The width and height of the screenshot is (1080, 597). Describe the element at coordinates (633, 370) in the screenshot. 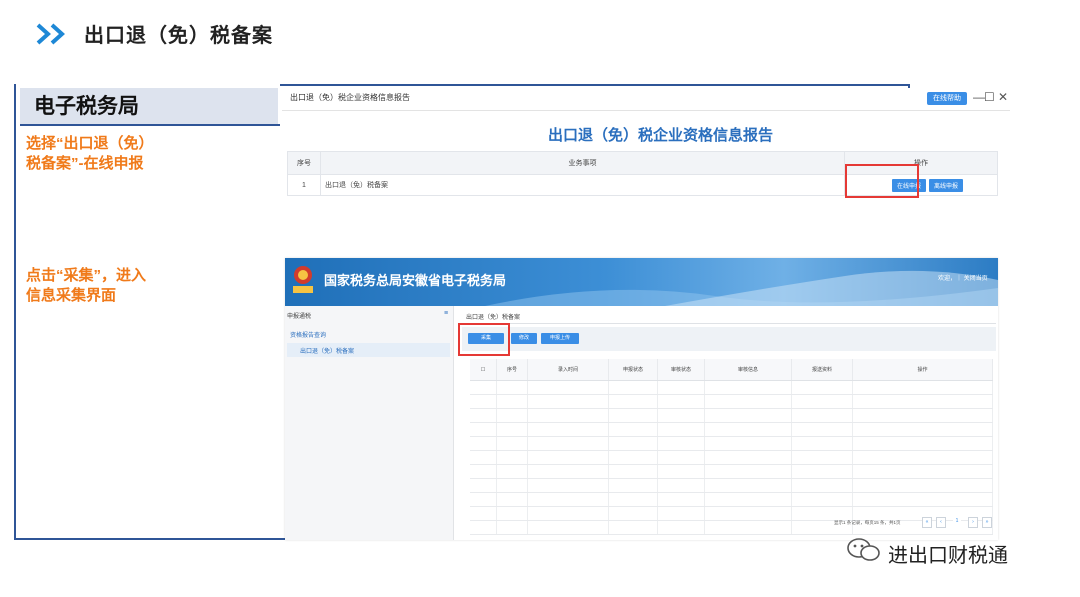

I see `column-header: 申报状态` at that location.